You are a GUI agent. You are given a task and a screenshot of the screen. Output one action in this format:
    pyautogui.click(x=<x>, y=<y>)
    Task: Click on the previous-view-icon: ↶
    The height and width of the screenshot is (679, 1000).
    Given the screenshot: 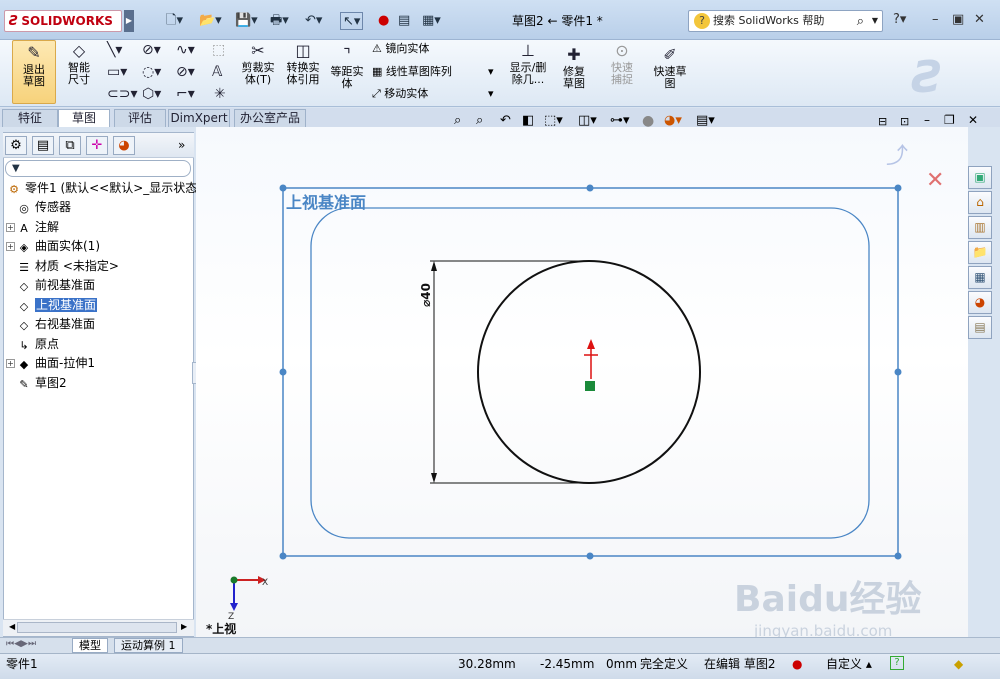 What is the action you would take?
    pyautogui.click(x=505, y=120)
    